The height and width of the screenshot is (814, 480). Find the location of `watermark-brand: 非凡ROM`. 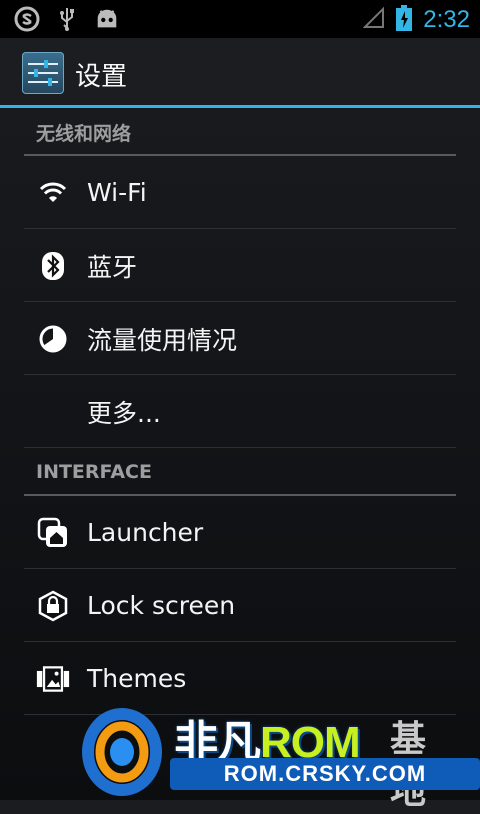

watermark-brand: 非凡ROM is located at coordinates (267, 738).